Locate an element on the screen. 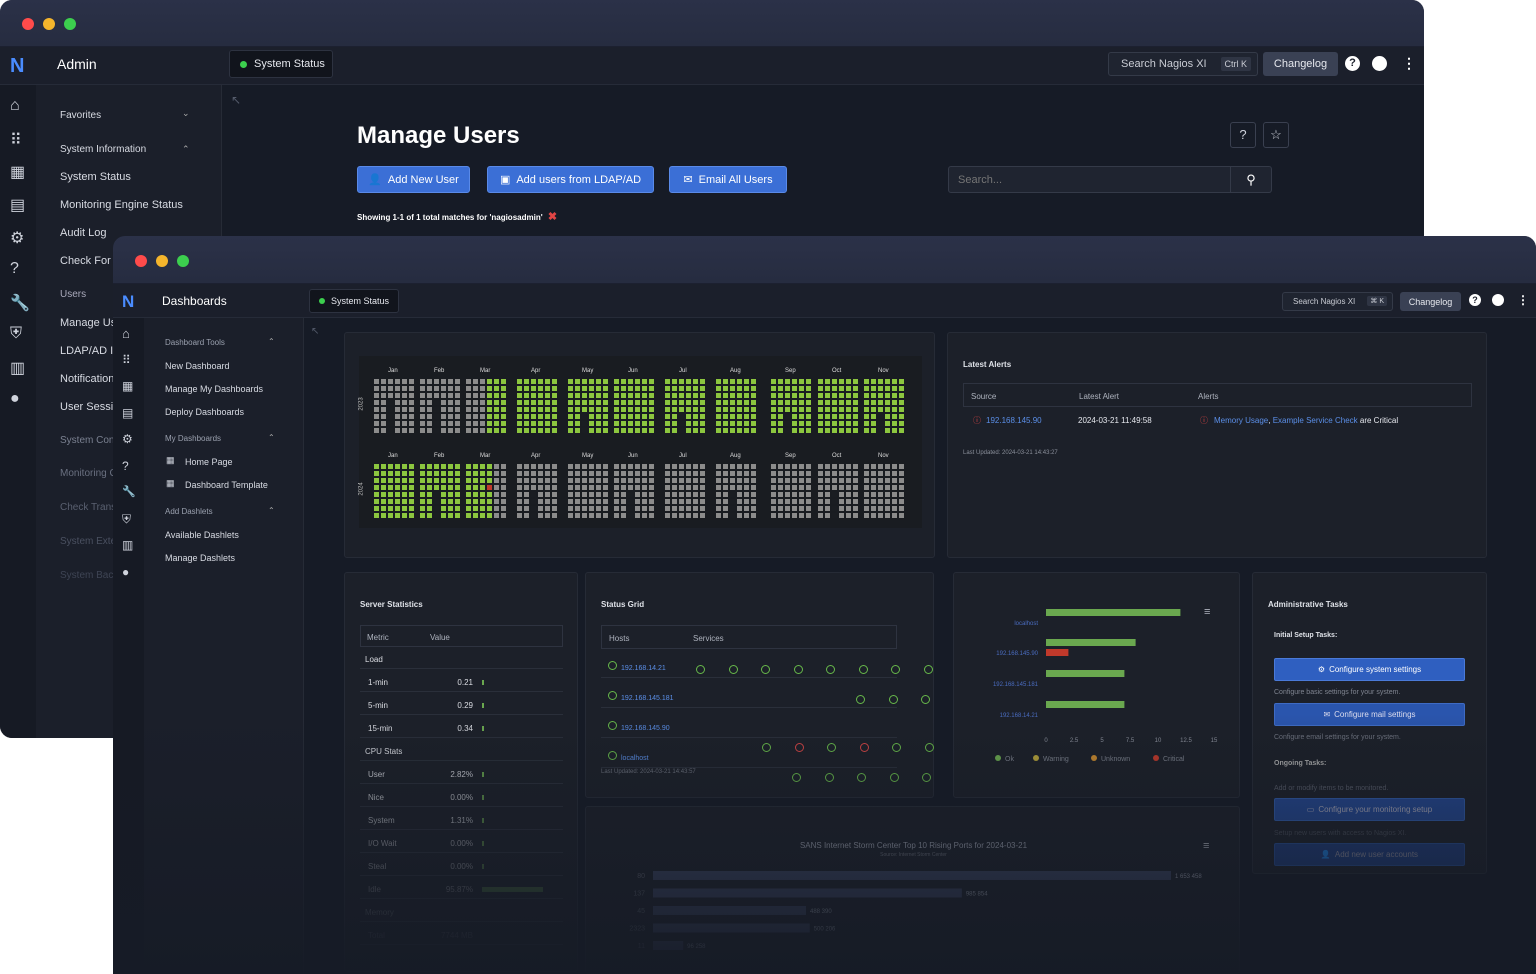 The image size is (1536, 974). users-section: Users is located at coordinates (73, 294).